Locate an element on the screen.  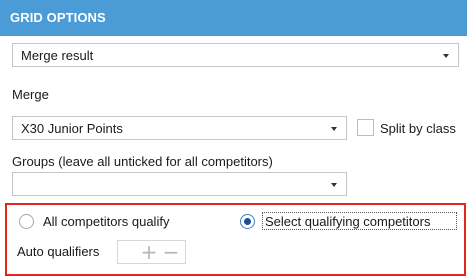
groups-dropdown is located at coordinates (179, 184).